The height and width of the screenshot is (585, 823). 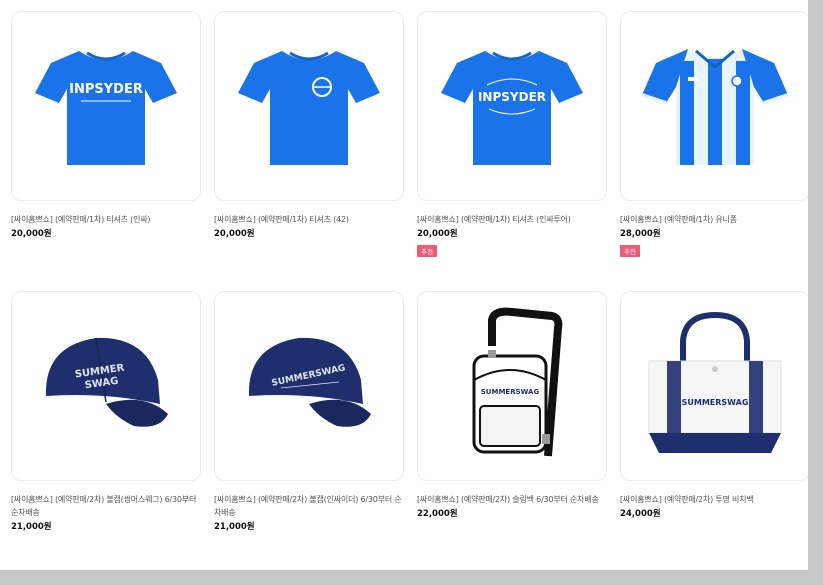 What do you see at coordinates (714, 219) in the screenshot?
I see `product-name: [싸이홈쁘쇼] (예약판매/1차) 유니폼` at bounding box center [714, 219].